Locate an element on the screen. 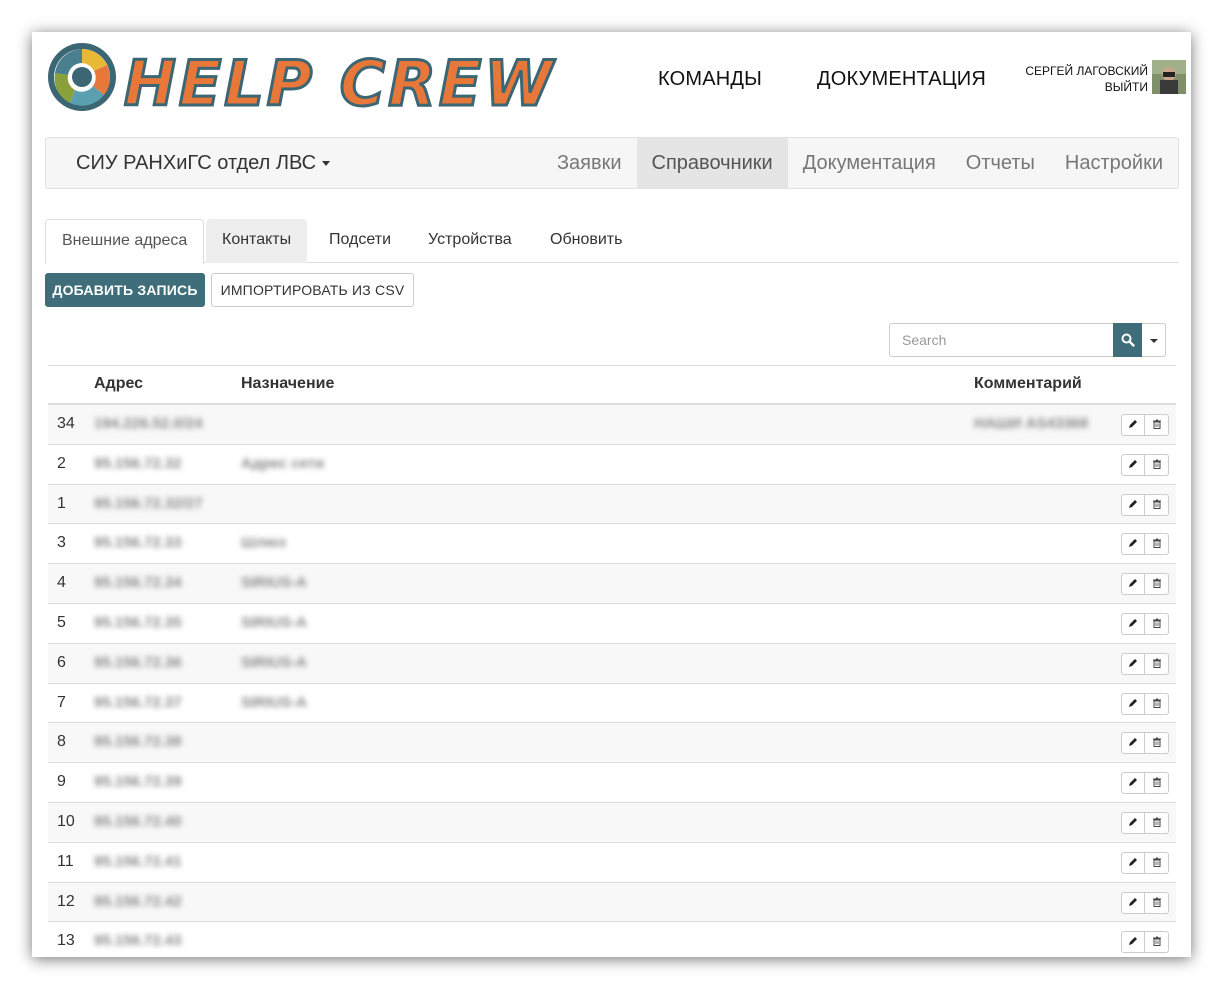 Image resolution: width=1223 pixels, height=989 pixels. row-address: 95.156.72.36 is located at coordinates (138, 662).